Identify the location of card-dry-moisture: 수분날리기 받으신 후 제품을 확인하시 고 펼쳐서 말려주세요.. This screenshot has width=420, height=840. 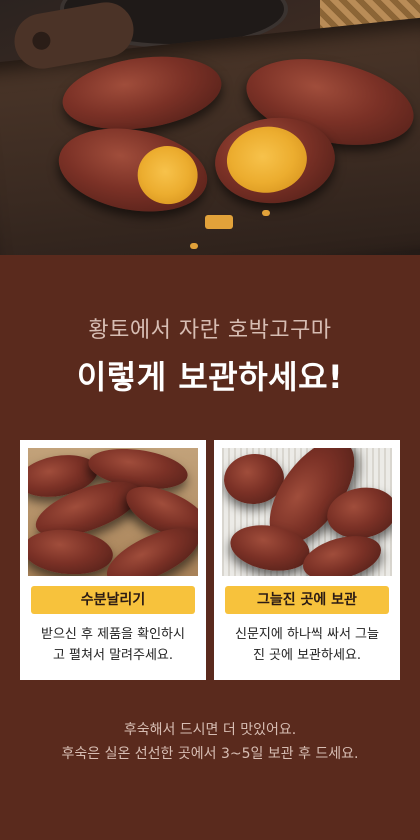
(113, 560).